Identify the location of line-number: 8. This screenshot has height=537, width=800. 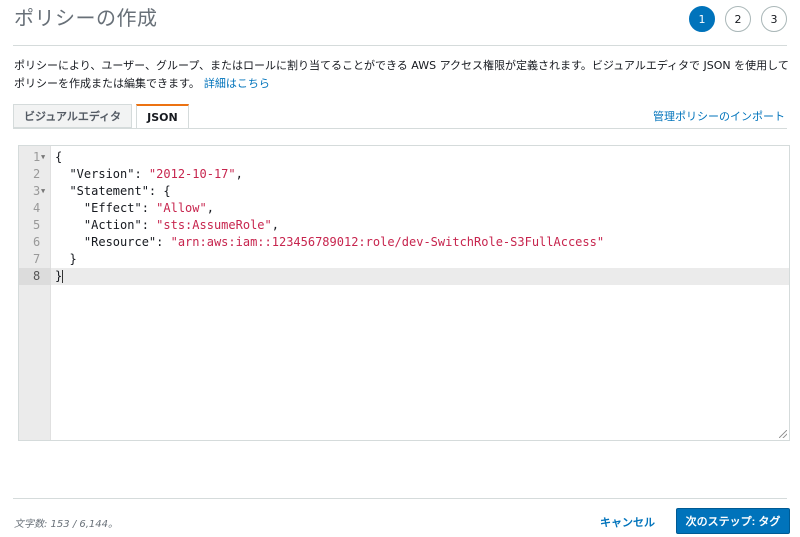
(35, 276).